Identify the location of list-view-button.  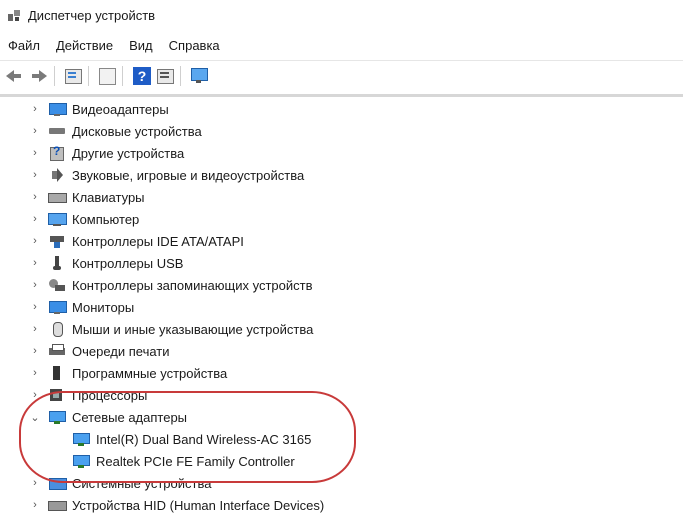
(165, 76).